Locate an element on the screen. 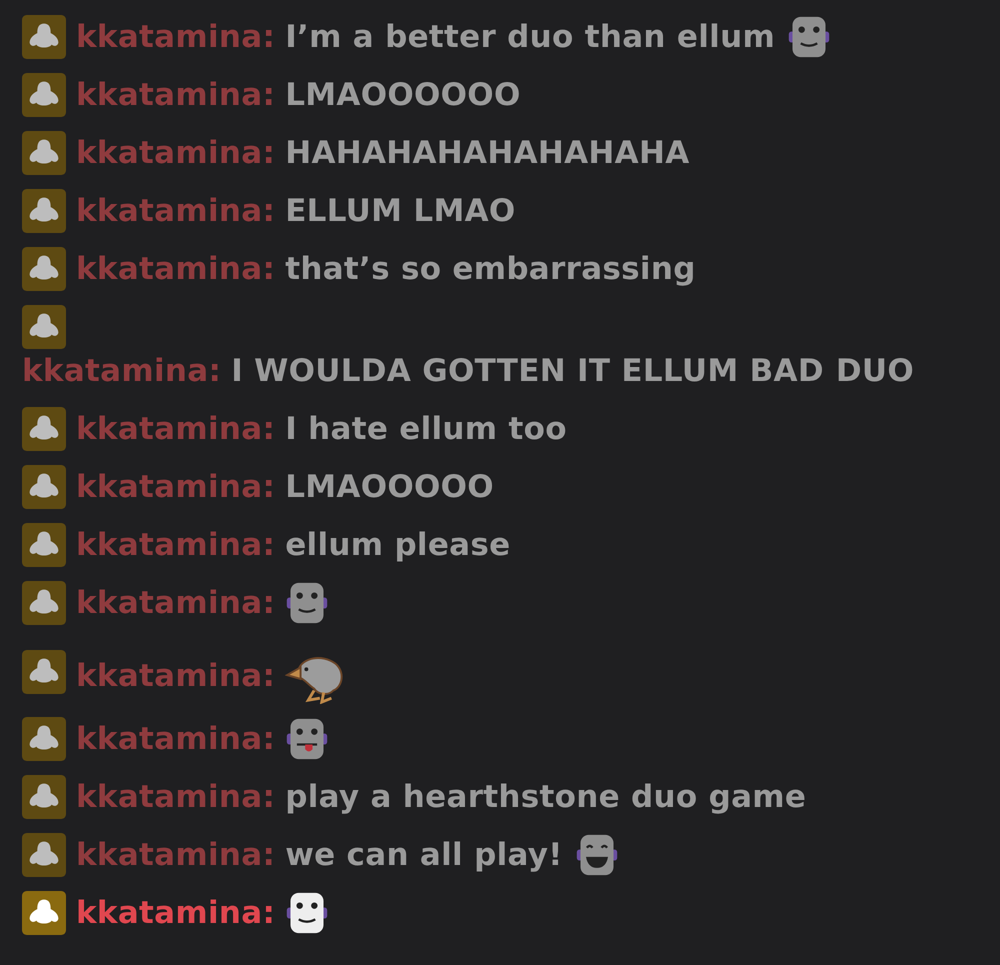 The width and height of the screenshot is (1000, 965). message-text: LMAOOOOOO is located at coordinates (403, 95).